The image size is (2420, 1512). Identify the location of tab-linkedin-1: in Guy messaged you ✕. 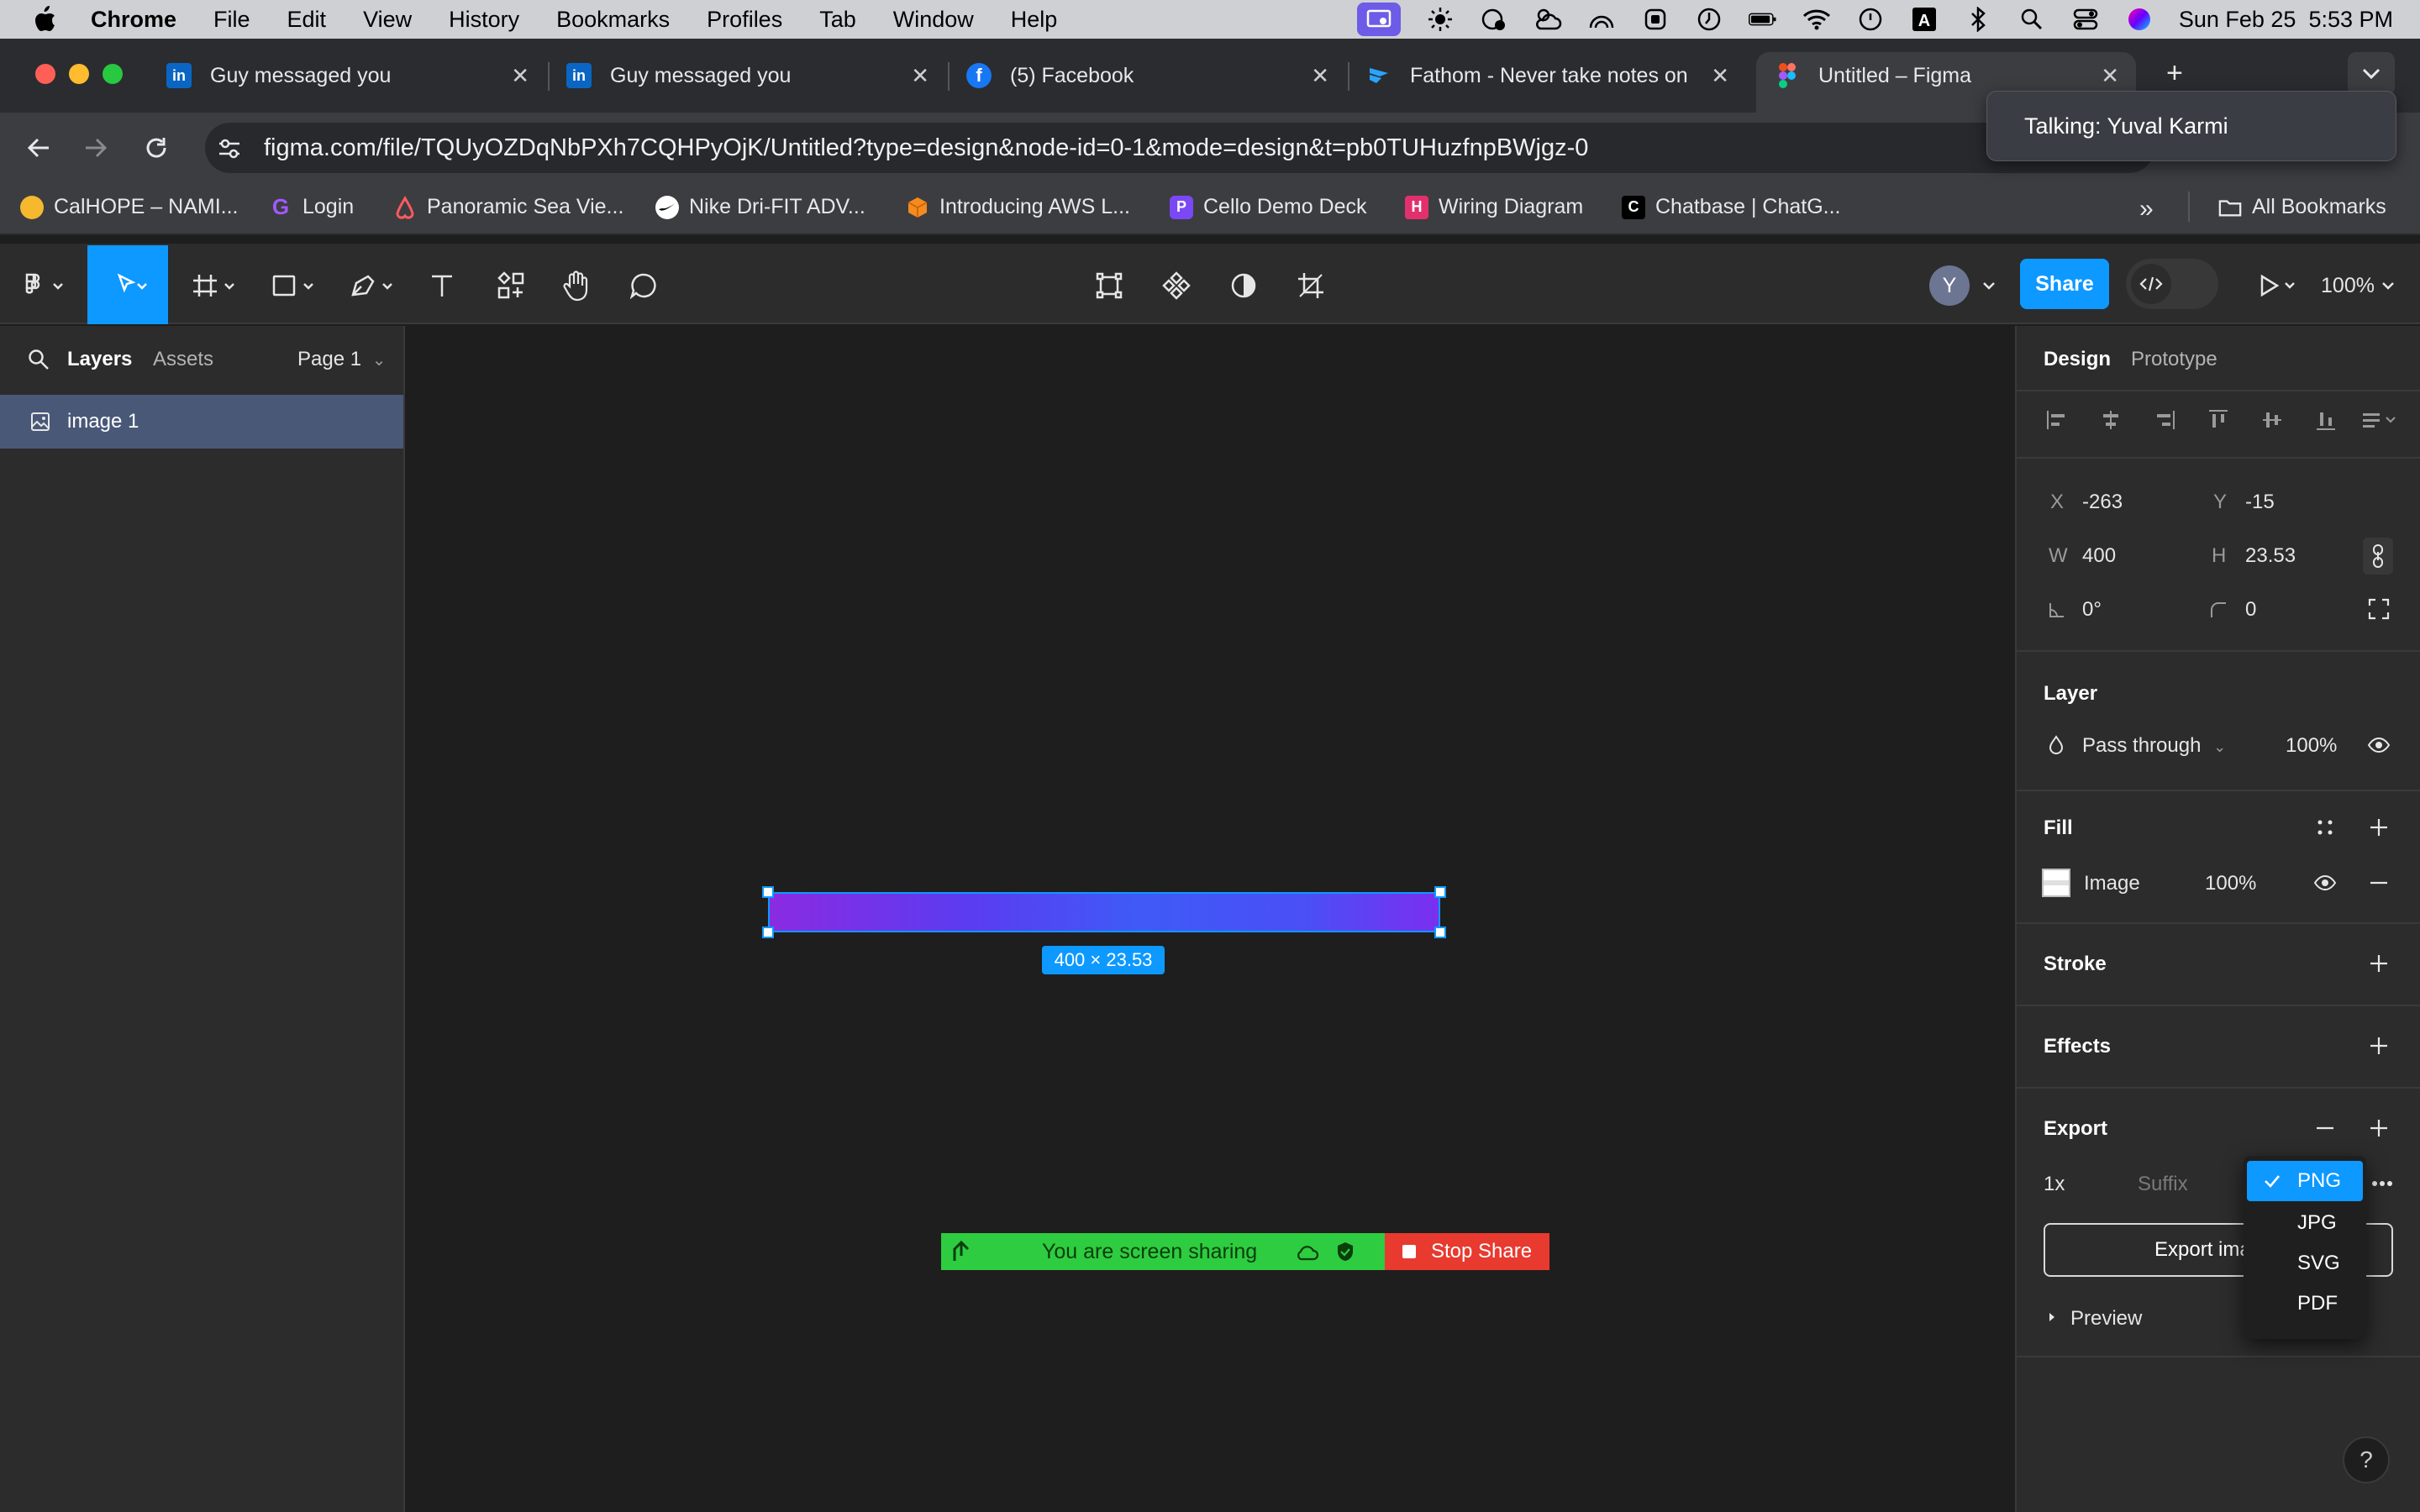
(347, 75).